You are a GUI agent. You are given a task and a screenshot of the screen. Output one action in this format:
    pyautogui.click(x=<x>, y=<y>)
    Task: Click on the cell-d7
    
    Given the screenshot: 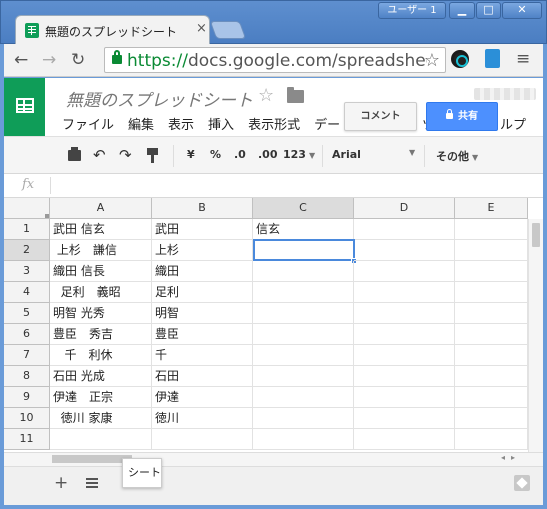 What is the action you would take?
    pyautogui.click(x=404, y=355)
    